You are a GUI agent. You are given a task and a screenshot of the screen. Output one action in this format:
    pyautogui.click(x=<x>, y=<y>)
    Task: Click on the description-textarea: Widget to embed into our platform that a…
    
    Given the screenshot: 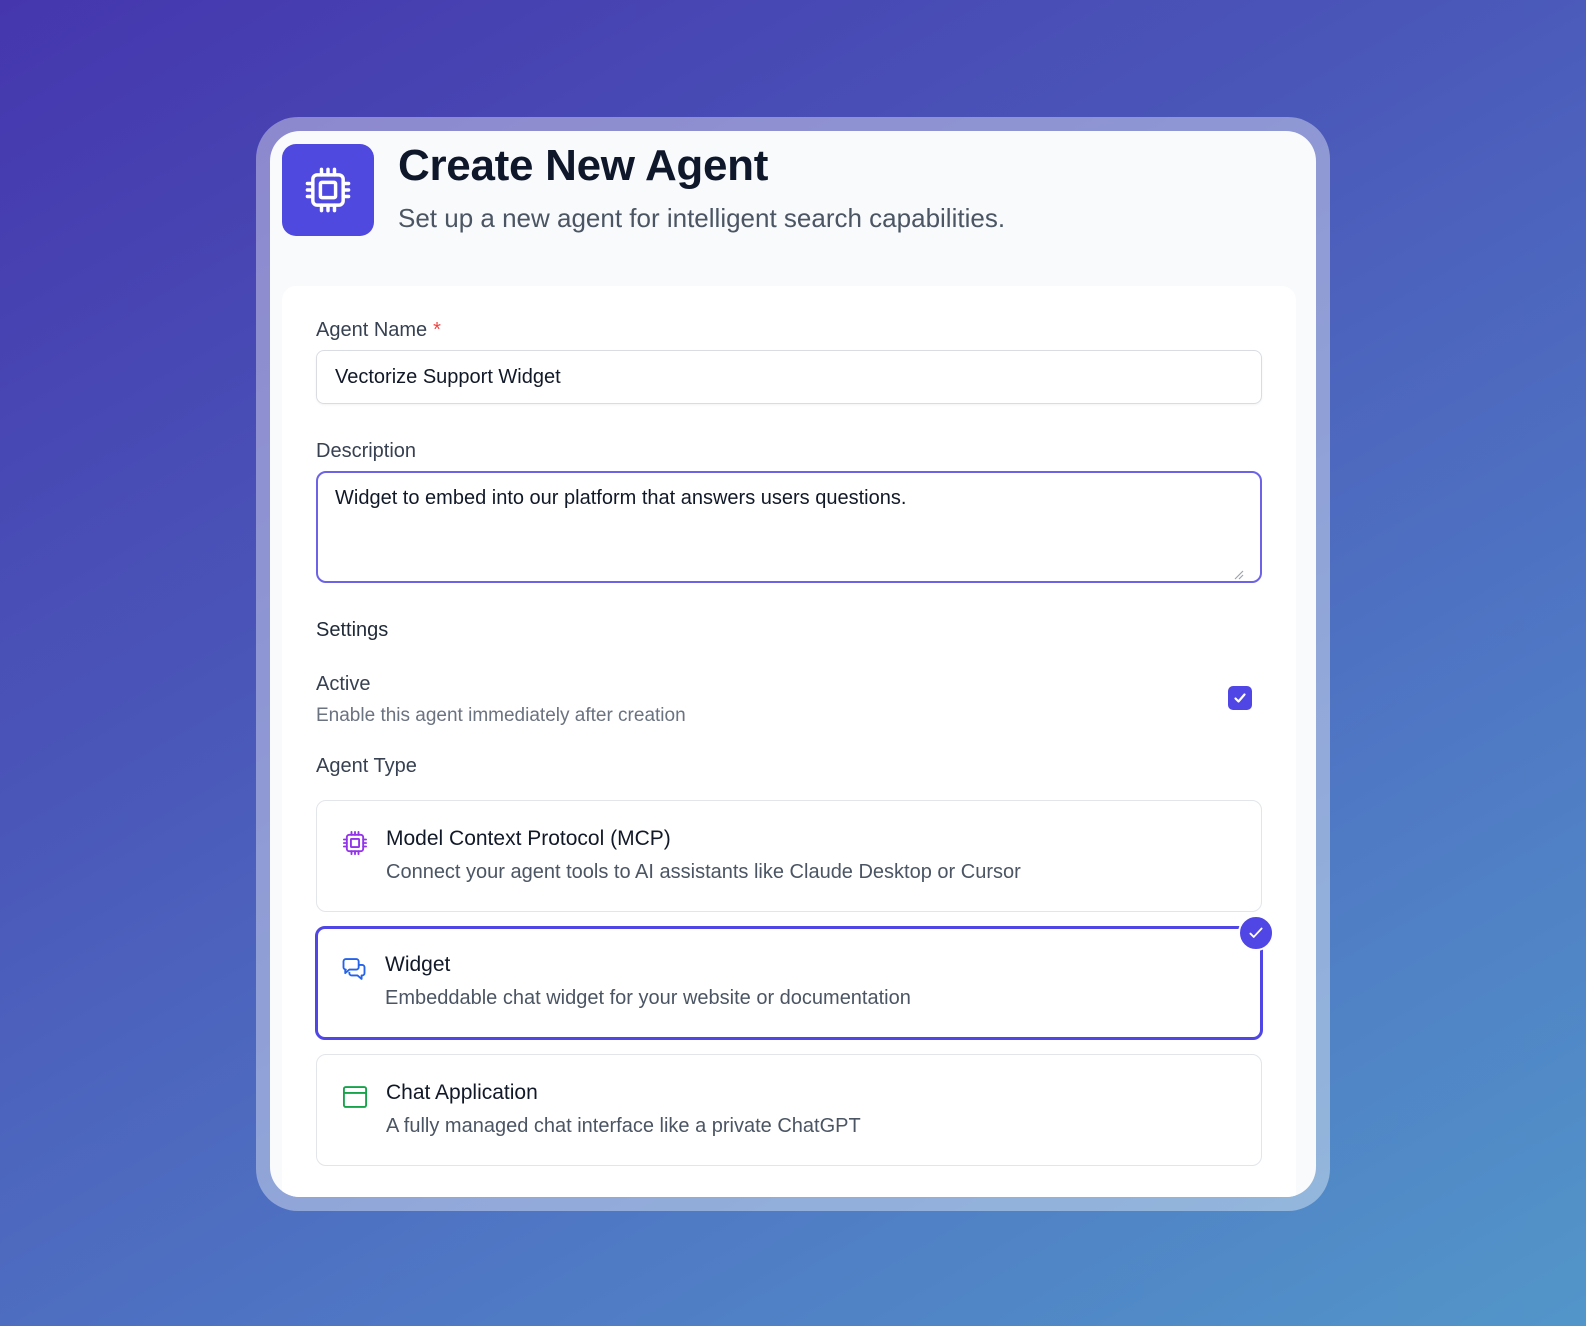 What is the action you would take?
    pyautogui.click(x=789, y=527)
    